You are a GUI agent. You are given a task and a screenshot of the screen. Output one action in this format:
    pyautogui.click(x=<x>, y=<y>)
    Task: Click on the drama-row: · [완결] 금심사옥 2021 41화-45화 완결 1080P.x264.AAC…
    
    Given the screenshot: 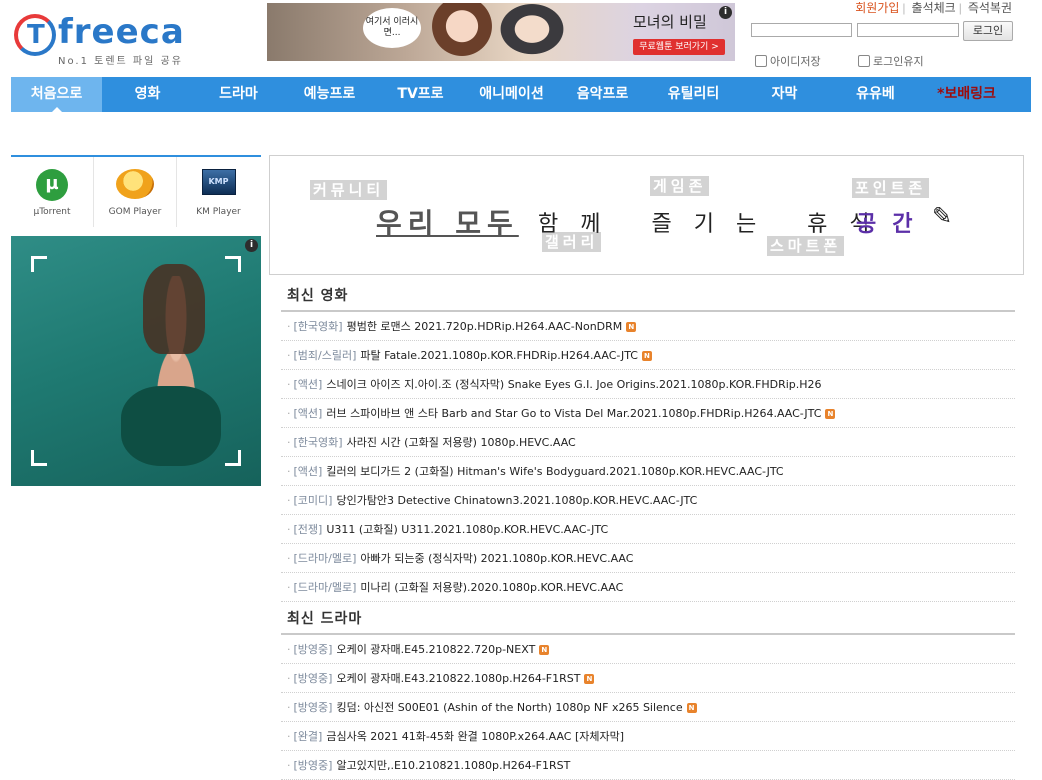 What is the action you would take?
    pyautogui.click(x=648, y=736)
    